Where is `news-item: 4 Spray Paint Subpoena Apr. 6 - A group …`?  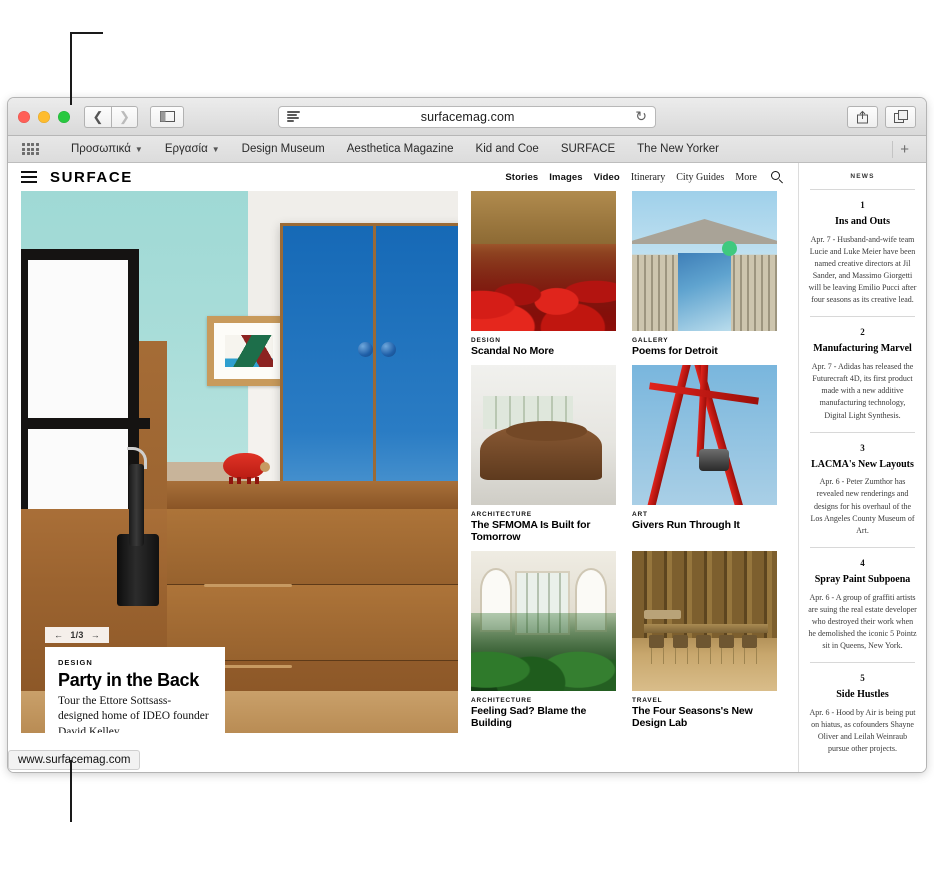 news-item: 4 Spray Paint Subpoena Apr. 6 - A group … is located at coordinates (862, 605).